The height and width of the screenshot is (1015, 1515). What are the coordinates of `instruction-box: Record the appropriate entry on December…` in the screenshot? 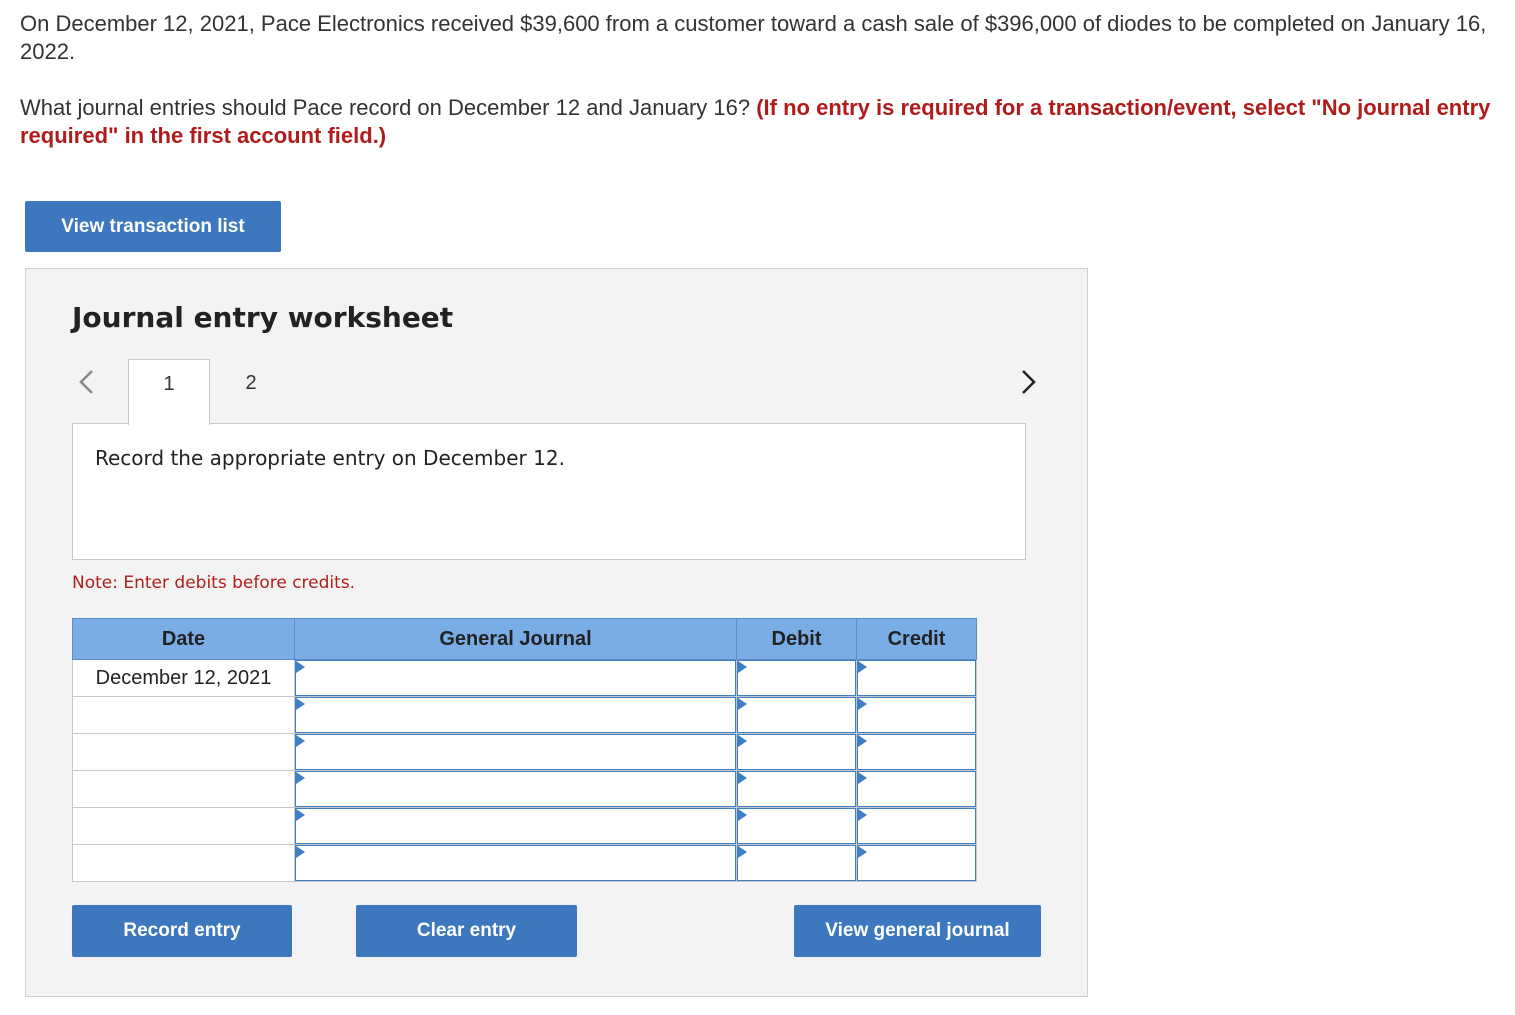 It's located at (549, 491).